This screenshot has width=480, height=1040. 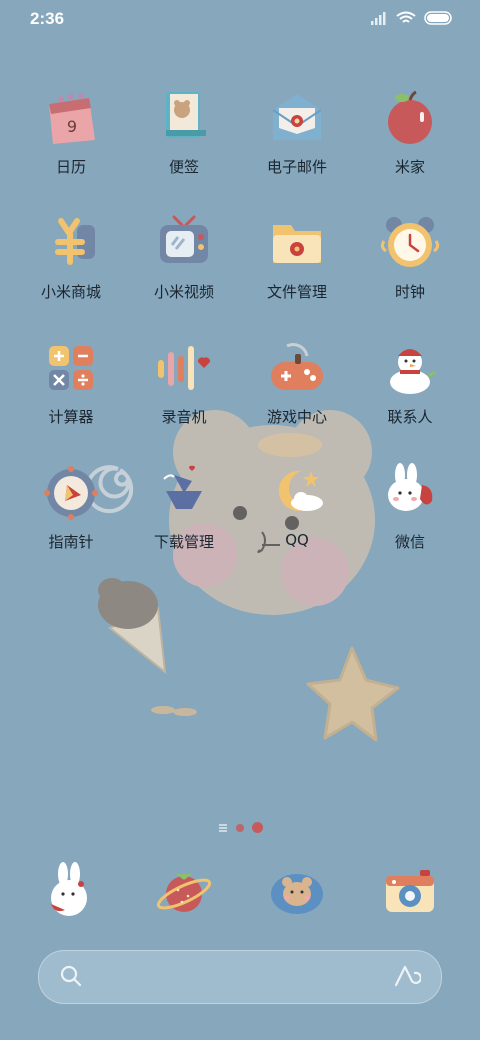 What do you see at coordinates (378, 18) in the screenshot?
I see `signal-icon` at bounding box center [378, 18].